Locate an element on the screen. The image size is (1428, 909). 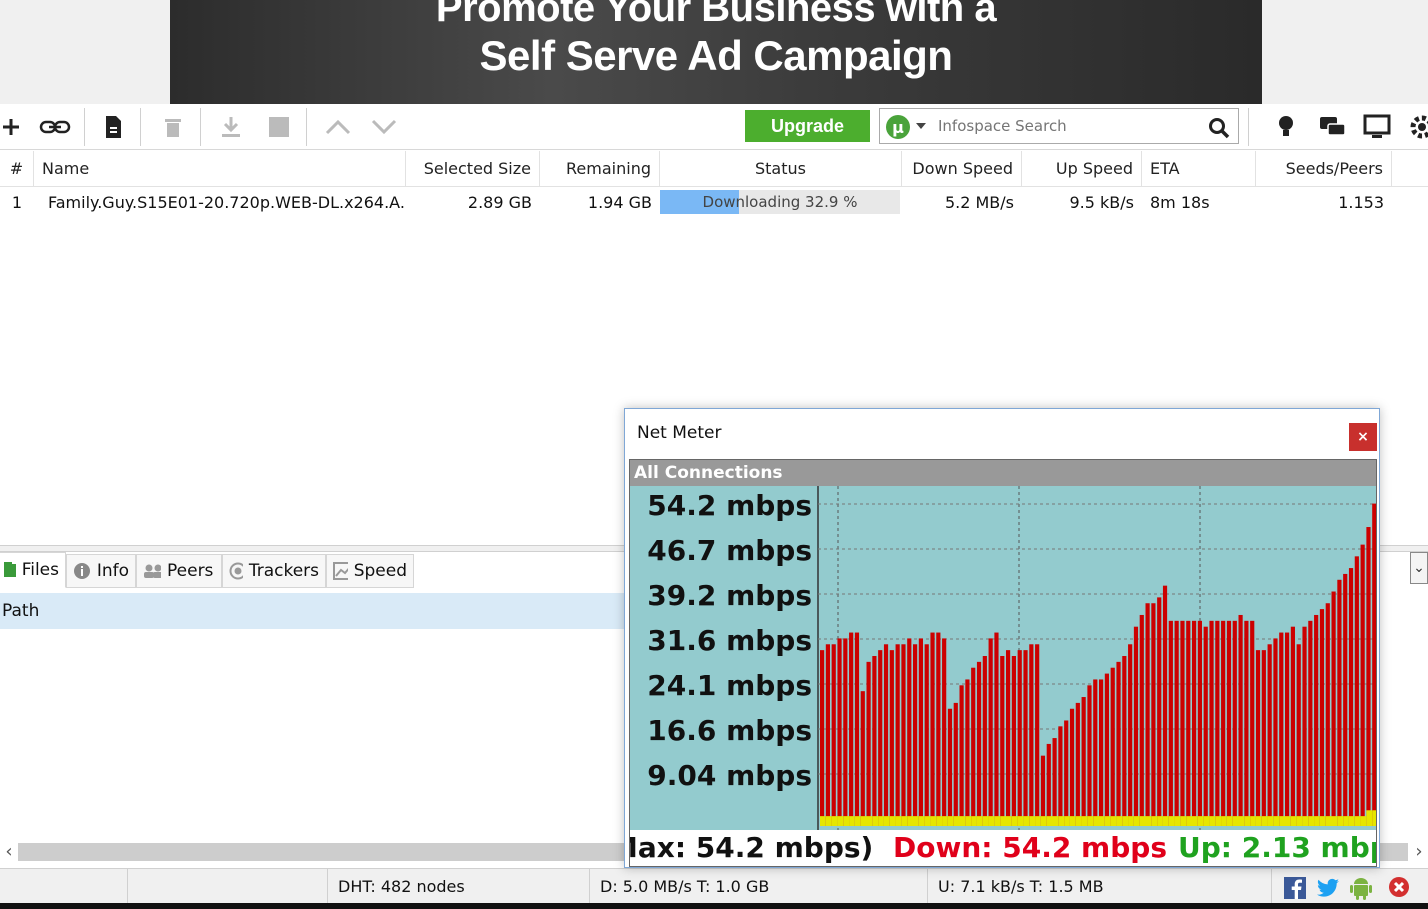
col-remaining: Remaining is located at coordinates (600, 169).